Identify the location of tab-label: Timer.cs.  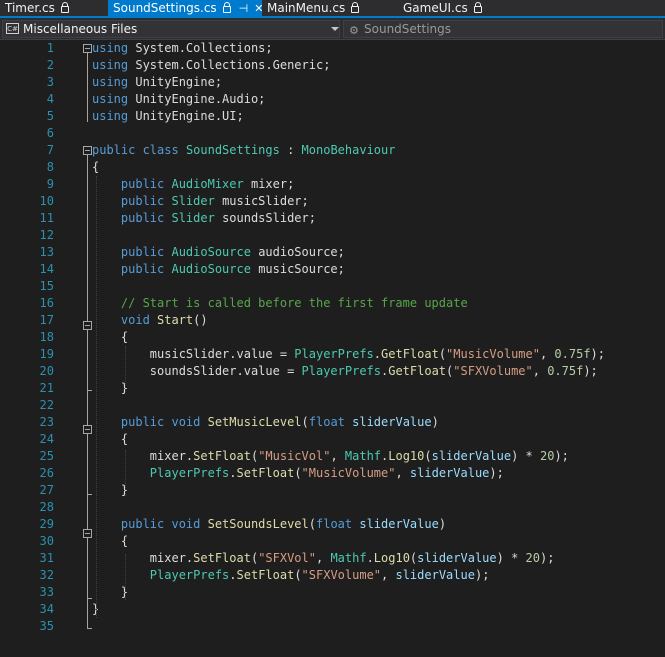
(30, 8).